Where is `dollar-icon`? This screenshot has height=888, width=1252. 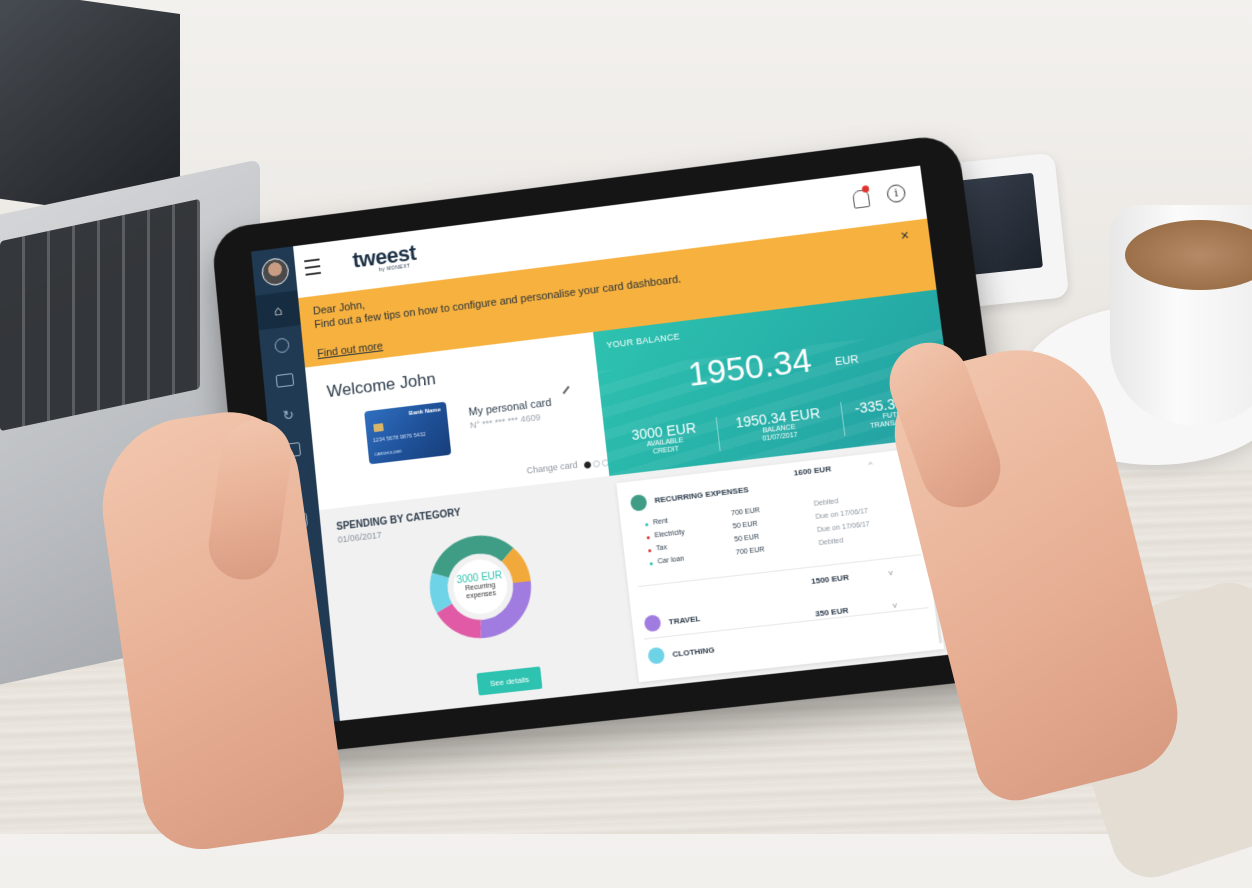
dollar-icon is located at coordinates (638, 502).